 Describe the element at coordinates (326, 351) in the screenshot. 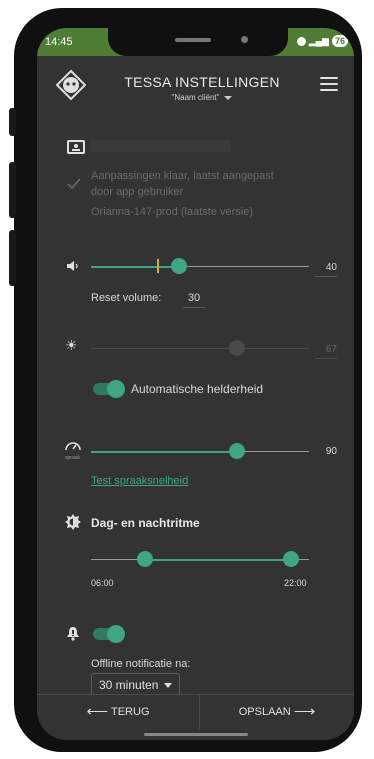

I see `brightness-value: 67` at that location.